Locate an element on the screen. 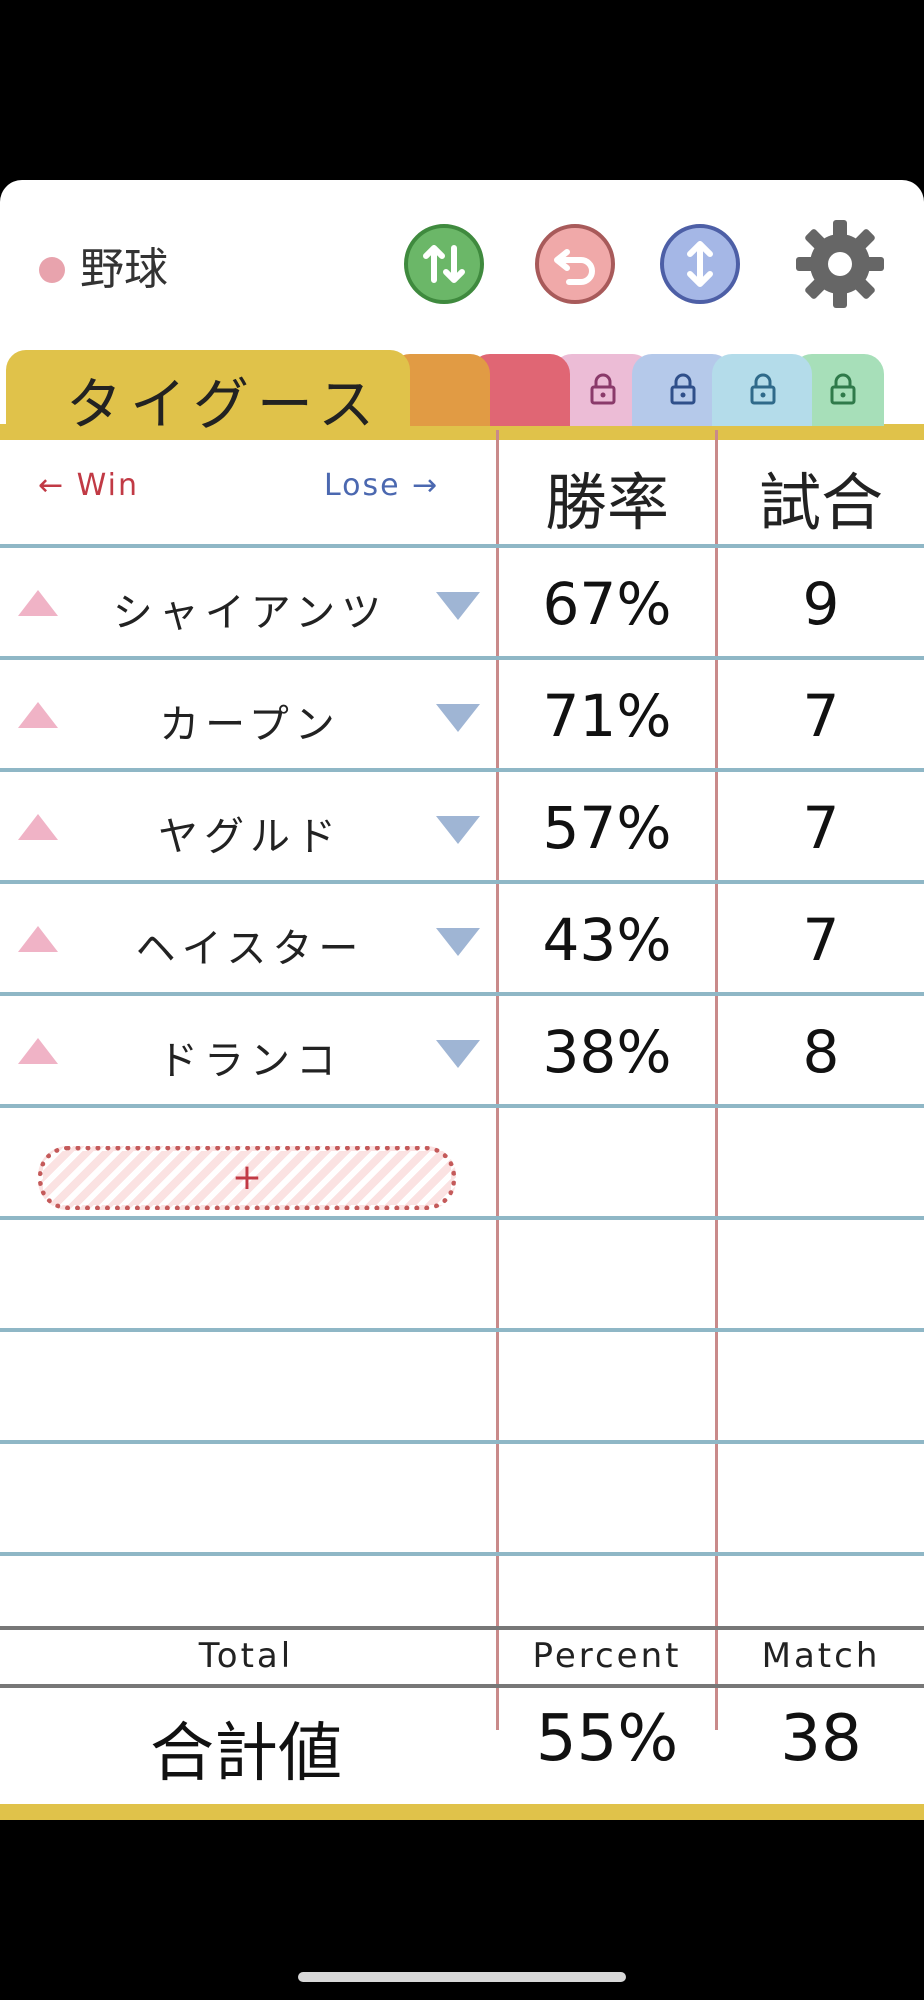 The height and width of the screenshot is (2000, 924). gear-icon is located at coordinates (840, 264).